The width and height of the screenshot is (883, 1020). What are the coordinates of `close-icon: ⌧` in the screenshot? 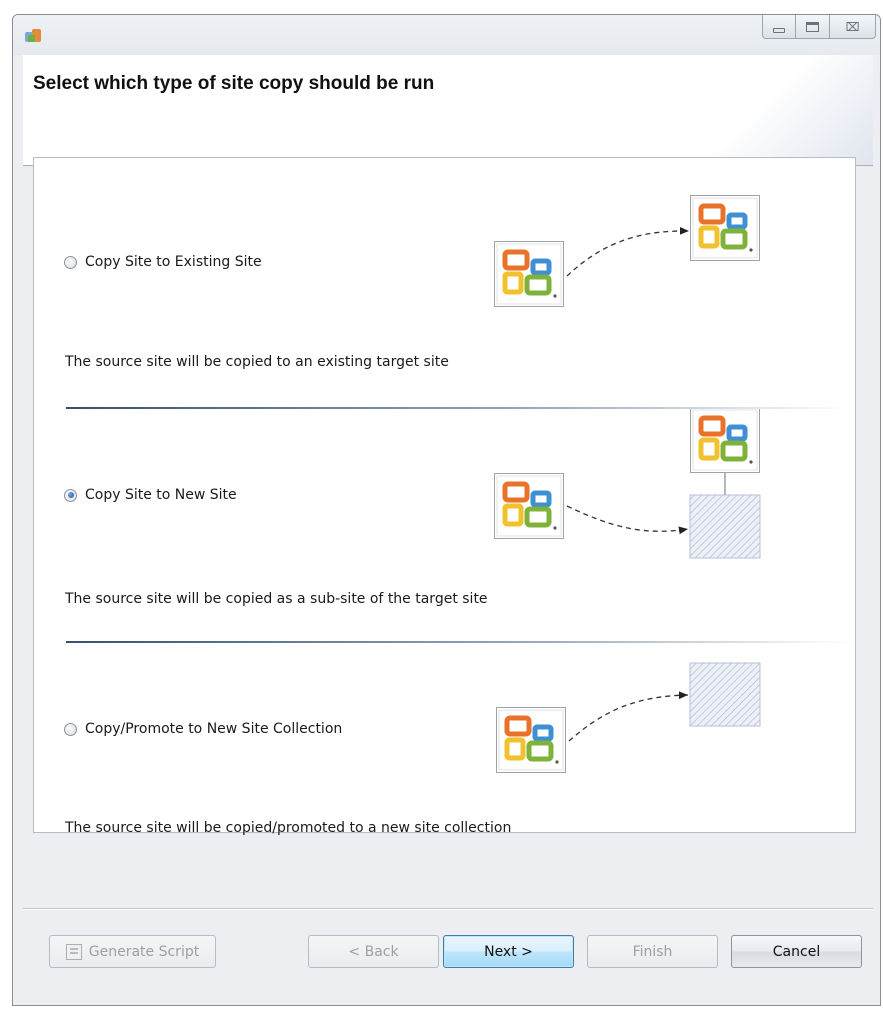 It's located at (852, 26).